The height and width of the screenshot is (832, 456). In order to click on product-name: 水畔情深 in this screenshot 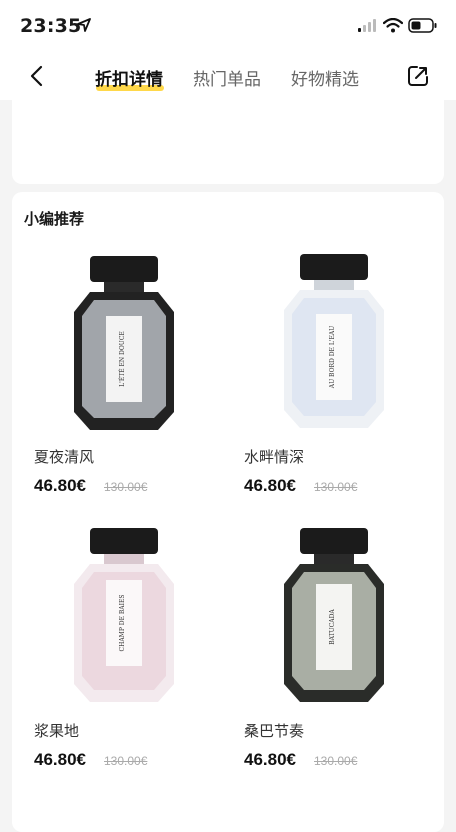, I will do `click(274, 457)`.